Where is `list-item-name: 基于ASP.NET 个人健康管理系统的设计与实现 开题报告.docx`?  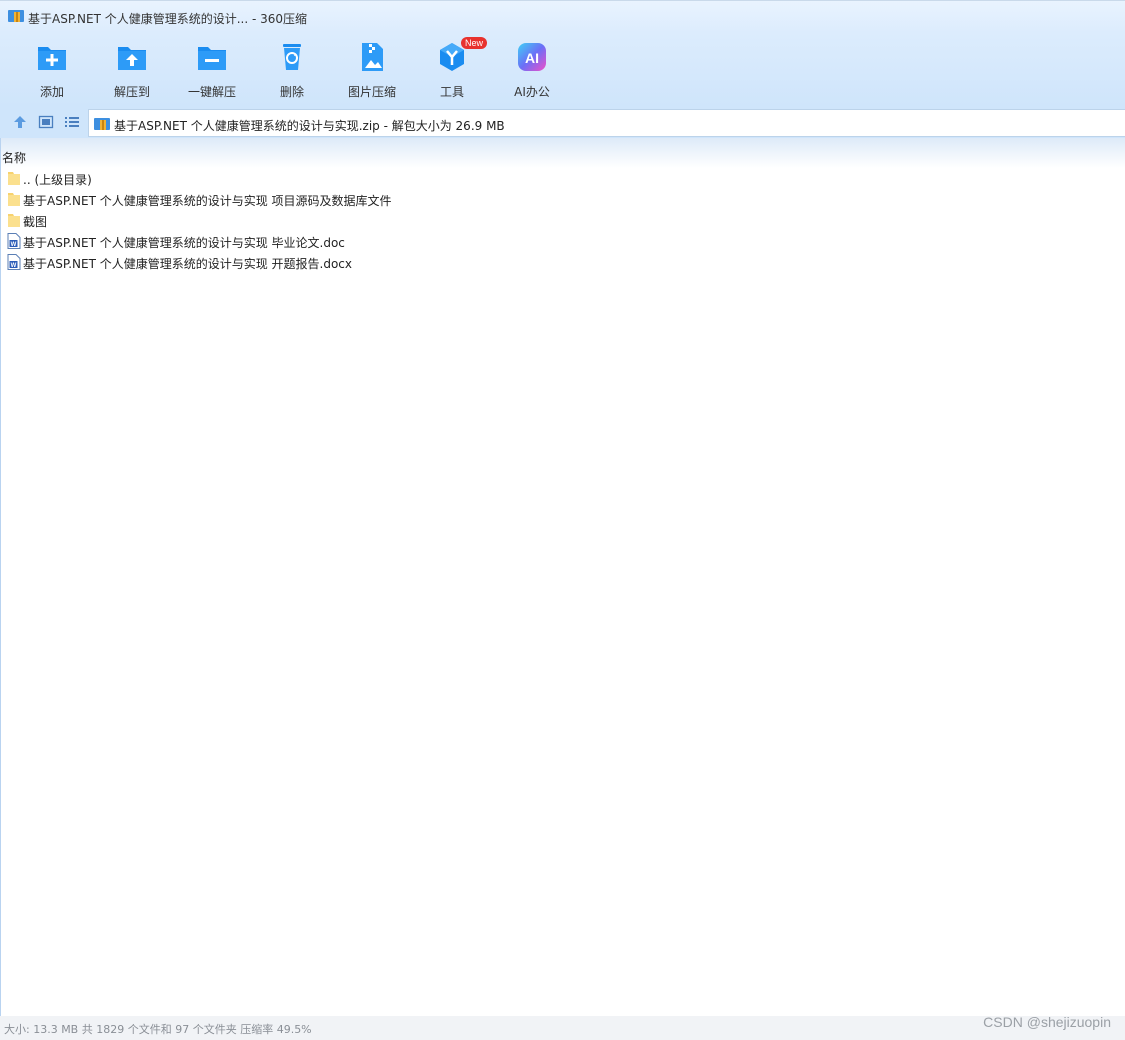 list-item-name: 基于ASP.NET 个人健康管理系统的设计与实现 开题报告.docx is located at coordinates (187, 264).